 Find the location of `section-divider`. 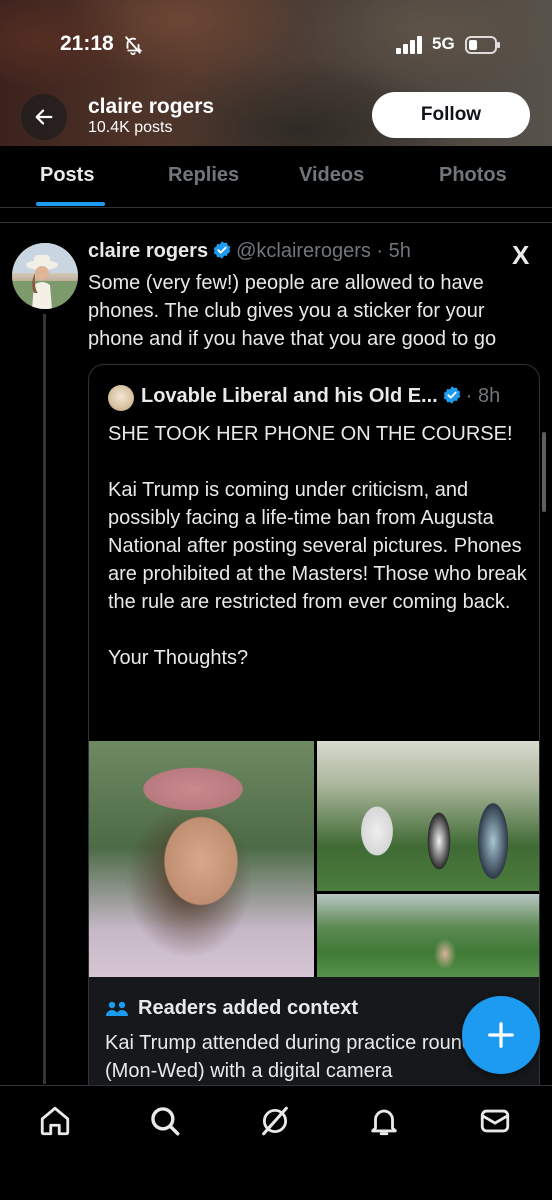

section-divider is located at coordinates (276, 222).